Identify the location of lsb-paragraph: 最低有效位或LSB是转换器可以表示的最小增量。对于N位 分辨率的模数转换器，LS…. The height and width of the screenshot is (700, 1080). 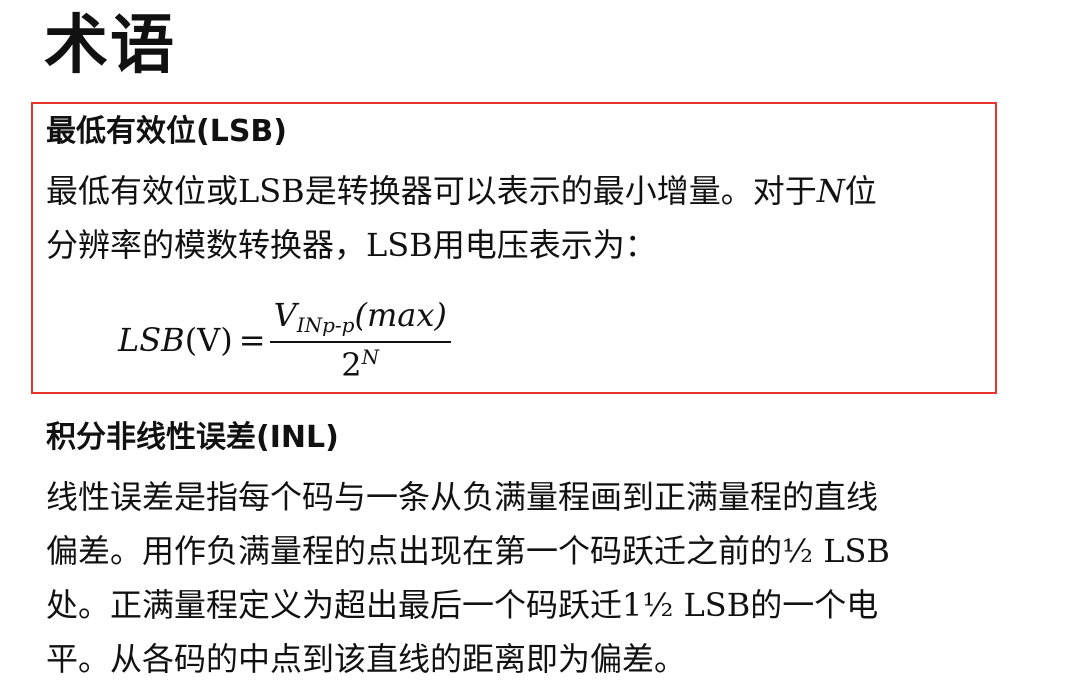
(526, 218).